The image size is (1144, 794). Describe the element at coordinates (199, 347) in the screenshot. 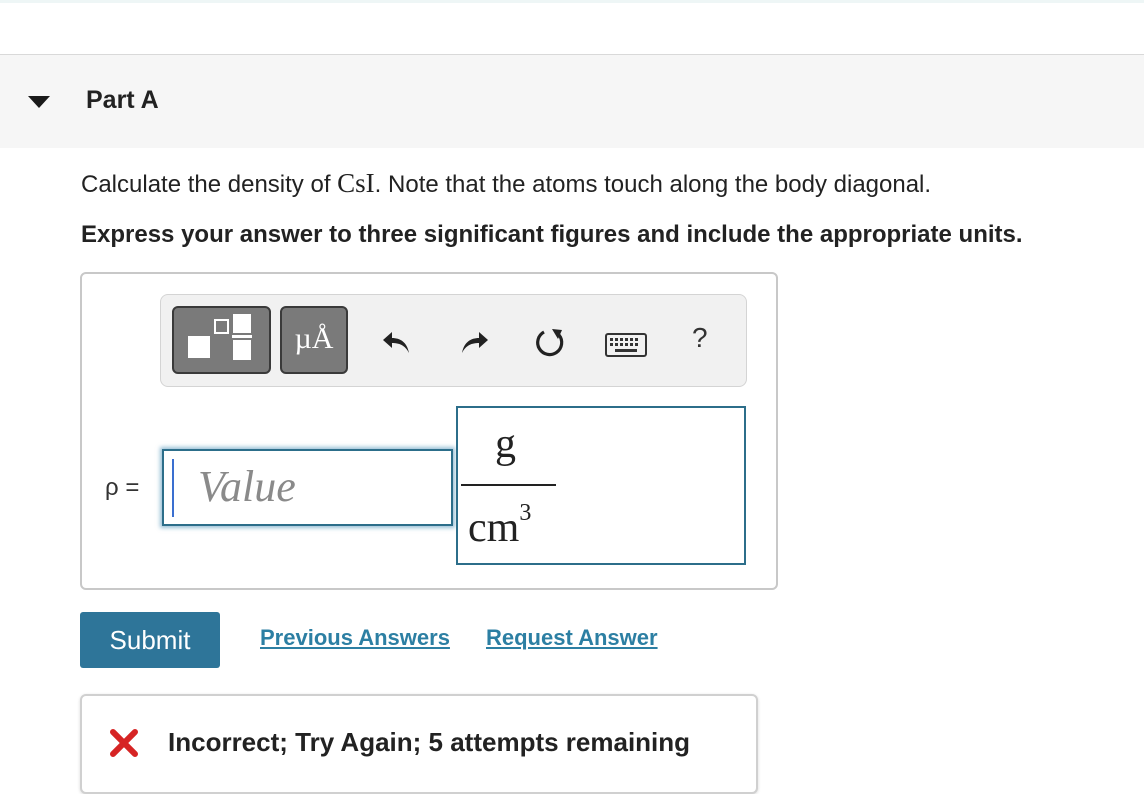

I see `template-block-icon` at that location.